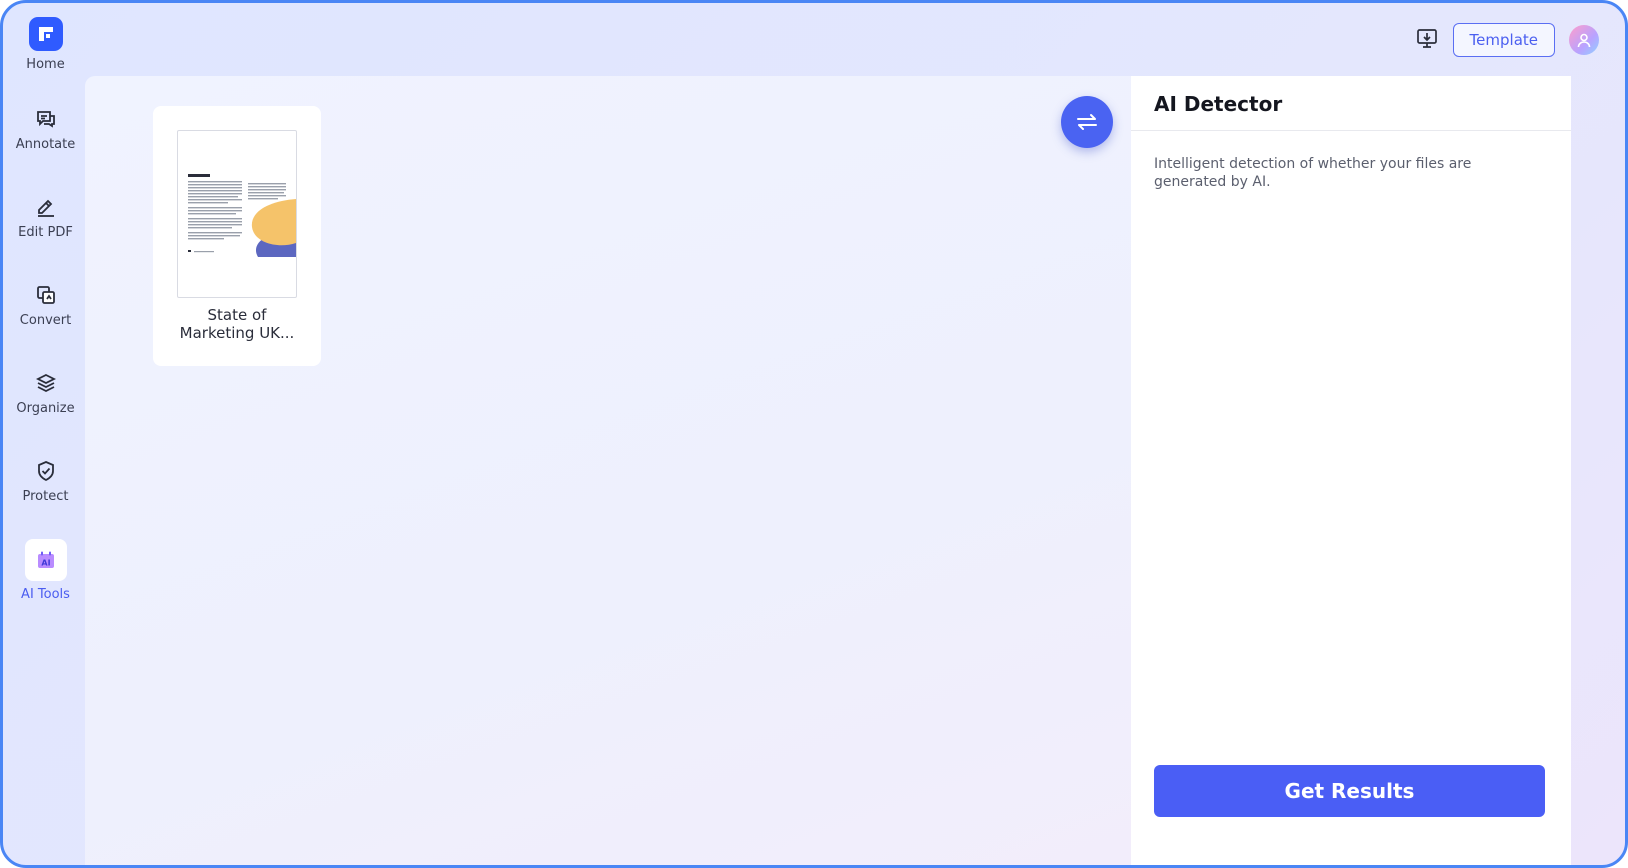 The height and width of the screenshot is (868, 1628). Describe the element at coordinates (45, 295) in the screenshot. I see `convert-icon` at that location.